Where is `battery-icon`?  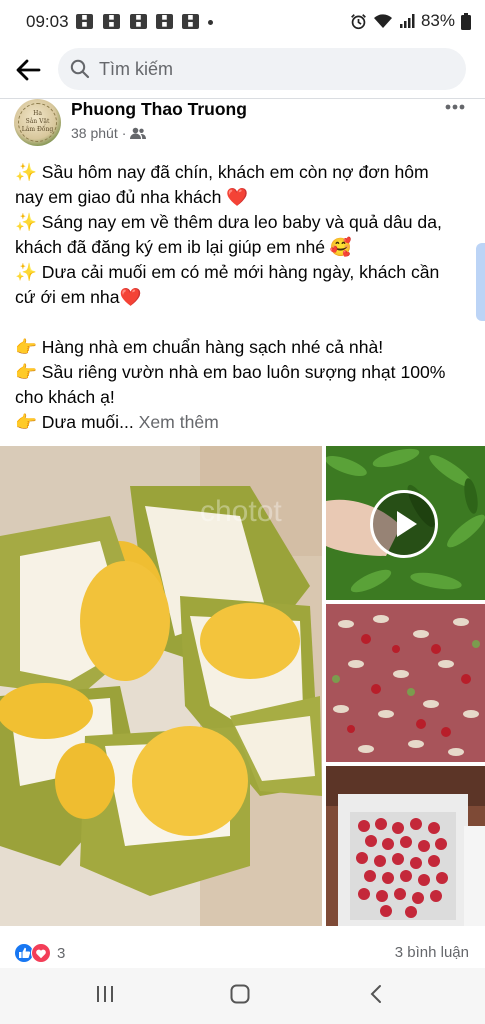 battery-icon is located at coordinates (466, 21).